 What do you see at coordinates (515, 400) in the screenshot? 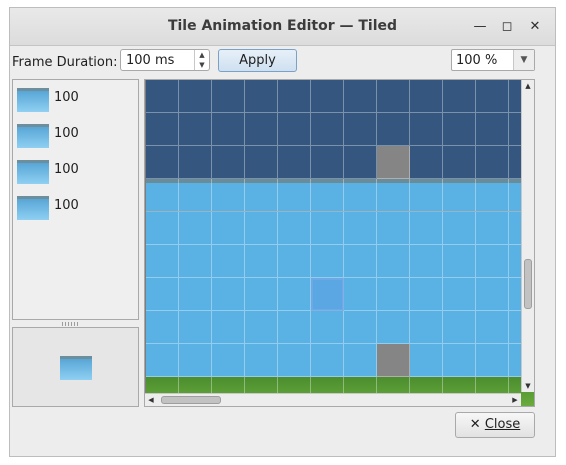
I see `scroll-right-icon: ▶` at bounding box center [515, 400].